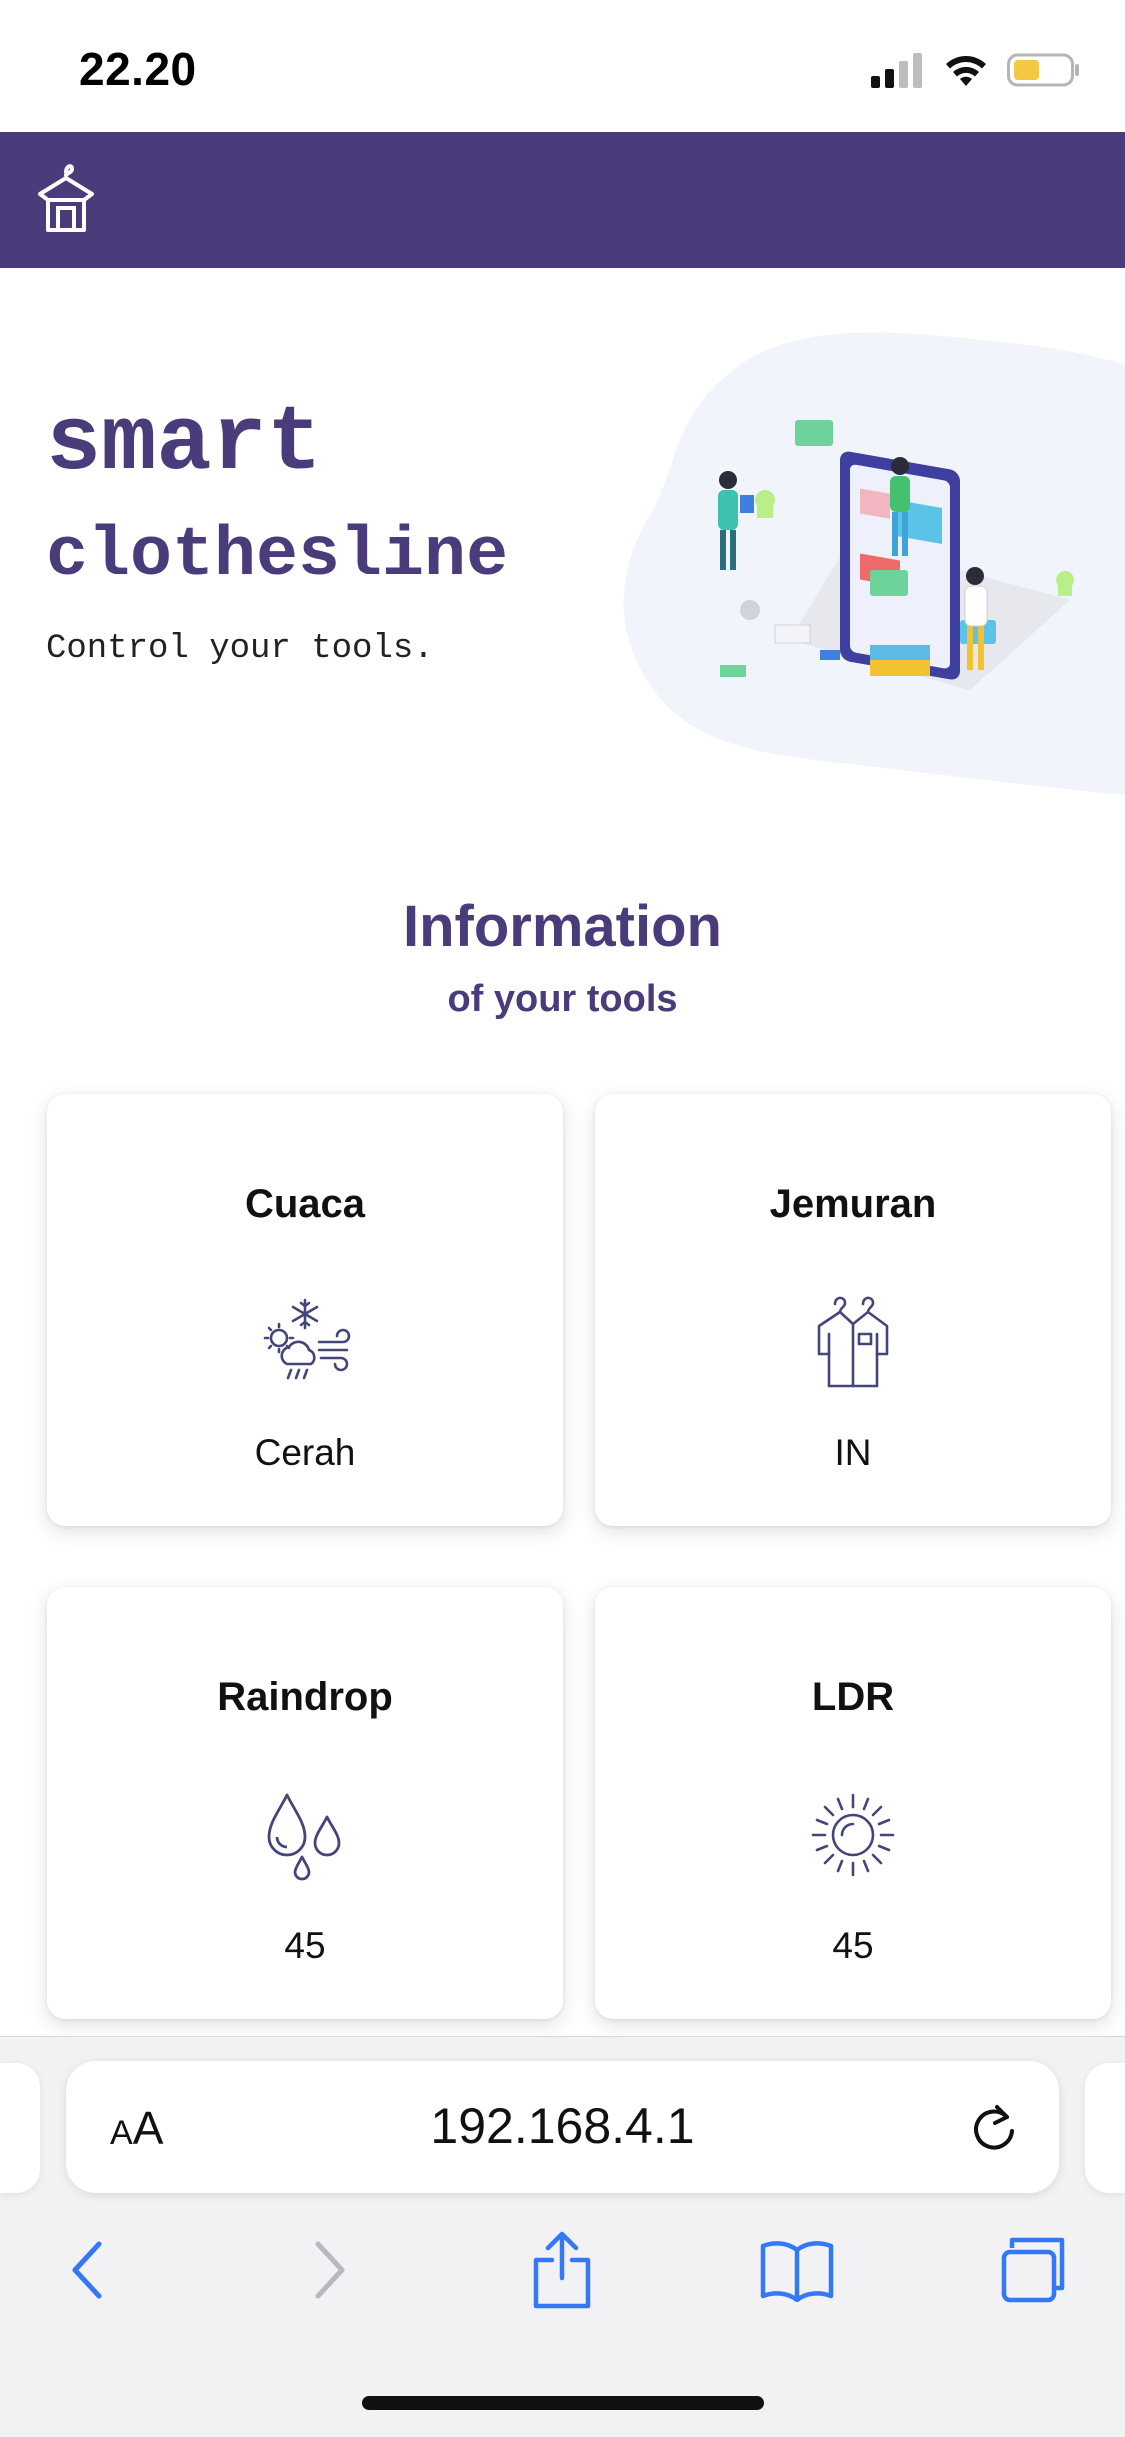  Describe the element at coordinates (277, 556) in the screenshot. I see `hero-title-line2: clothesline` at that location.